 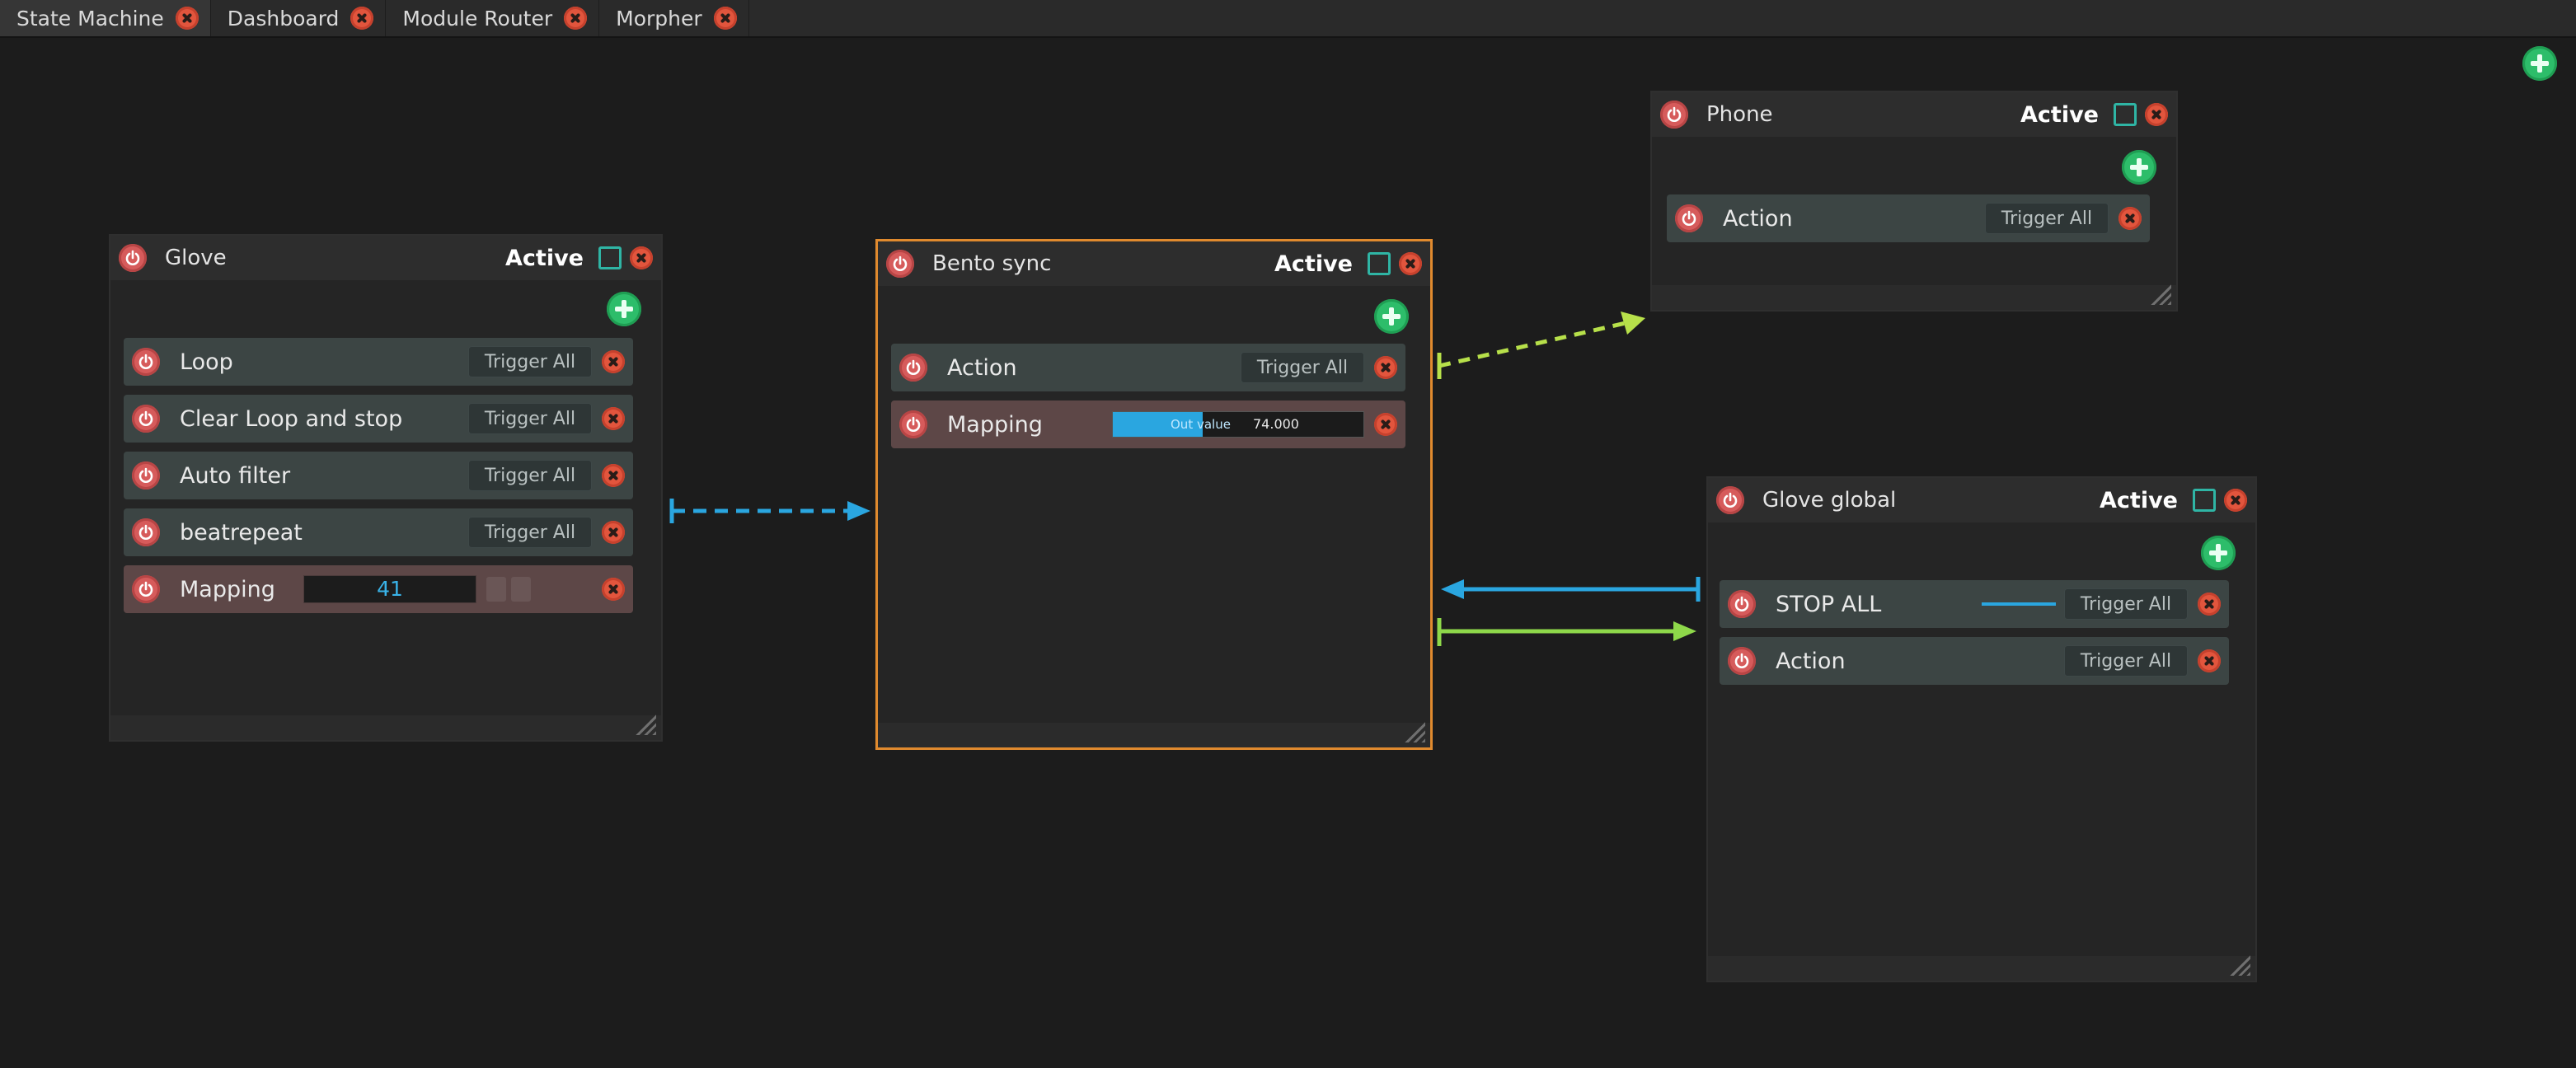 I want to click on action-label: STOP ALL, so click(x=1829, y=604).